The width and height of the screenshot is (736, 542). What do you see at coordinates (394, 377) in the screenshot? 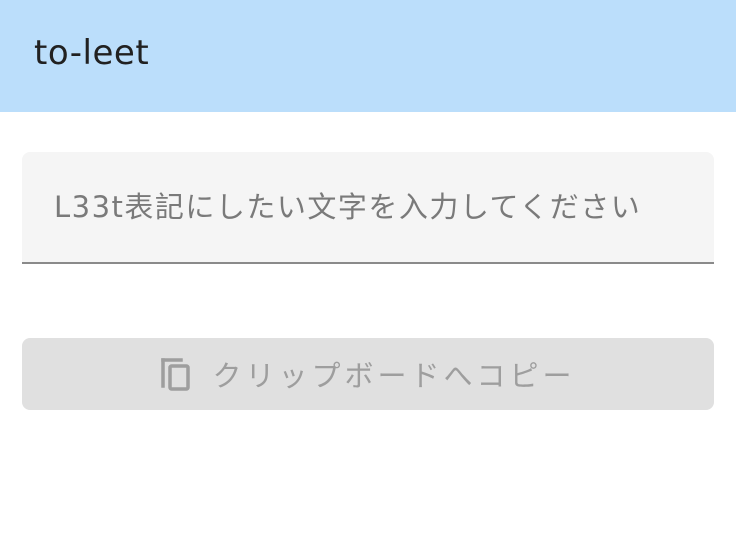
I see `copy-button-label: クリップボードへコピー` at bounding box center [394, 377].